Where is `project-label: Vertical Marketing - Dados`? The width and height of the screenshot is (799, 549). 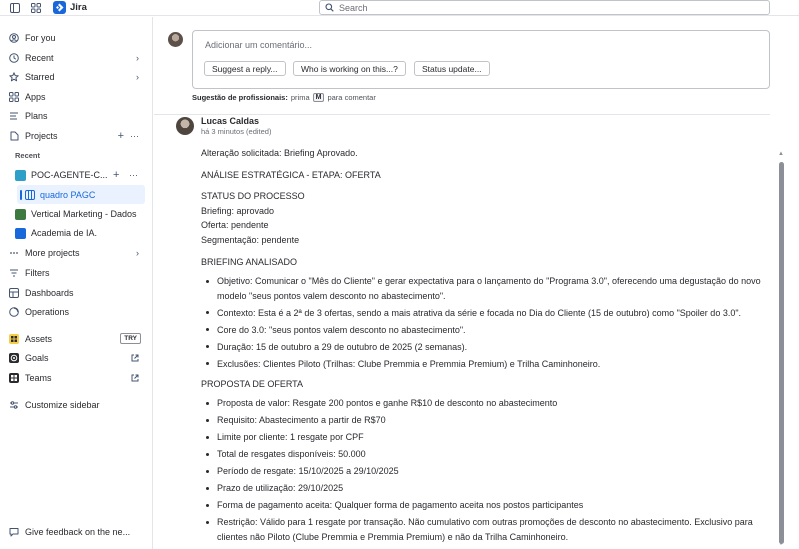
project-label: Vertical Marketing - Dados is located at coordinates (84, 214).